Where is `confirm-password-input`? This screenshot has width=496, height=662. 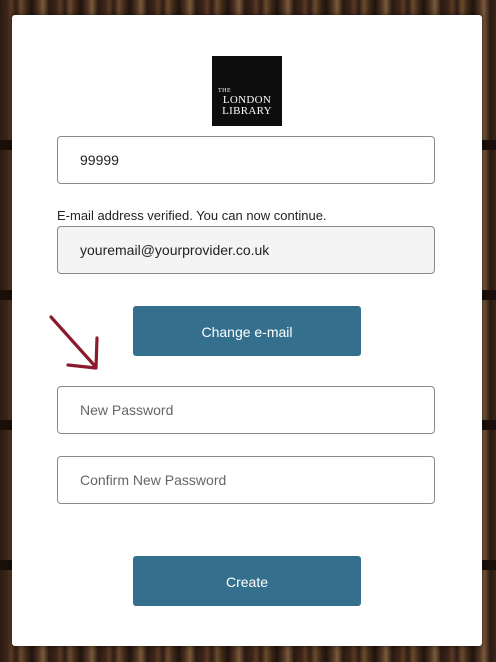
confirm-password-input is located at coordinates (246, 480).